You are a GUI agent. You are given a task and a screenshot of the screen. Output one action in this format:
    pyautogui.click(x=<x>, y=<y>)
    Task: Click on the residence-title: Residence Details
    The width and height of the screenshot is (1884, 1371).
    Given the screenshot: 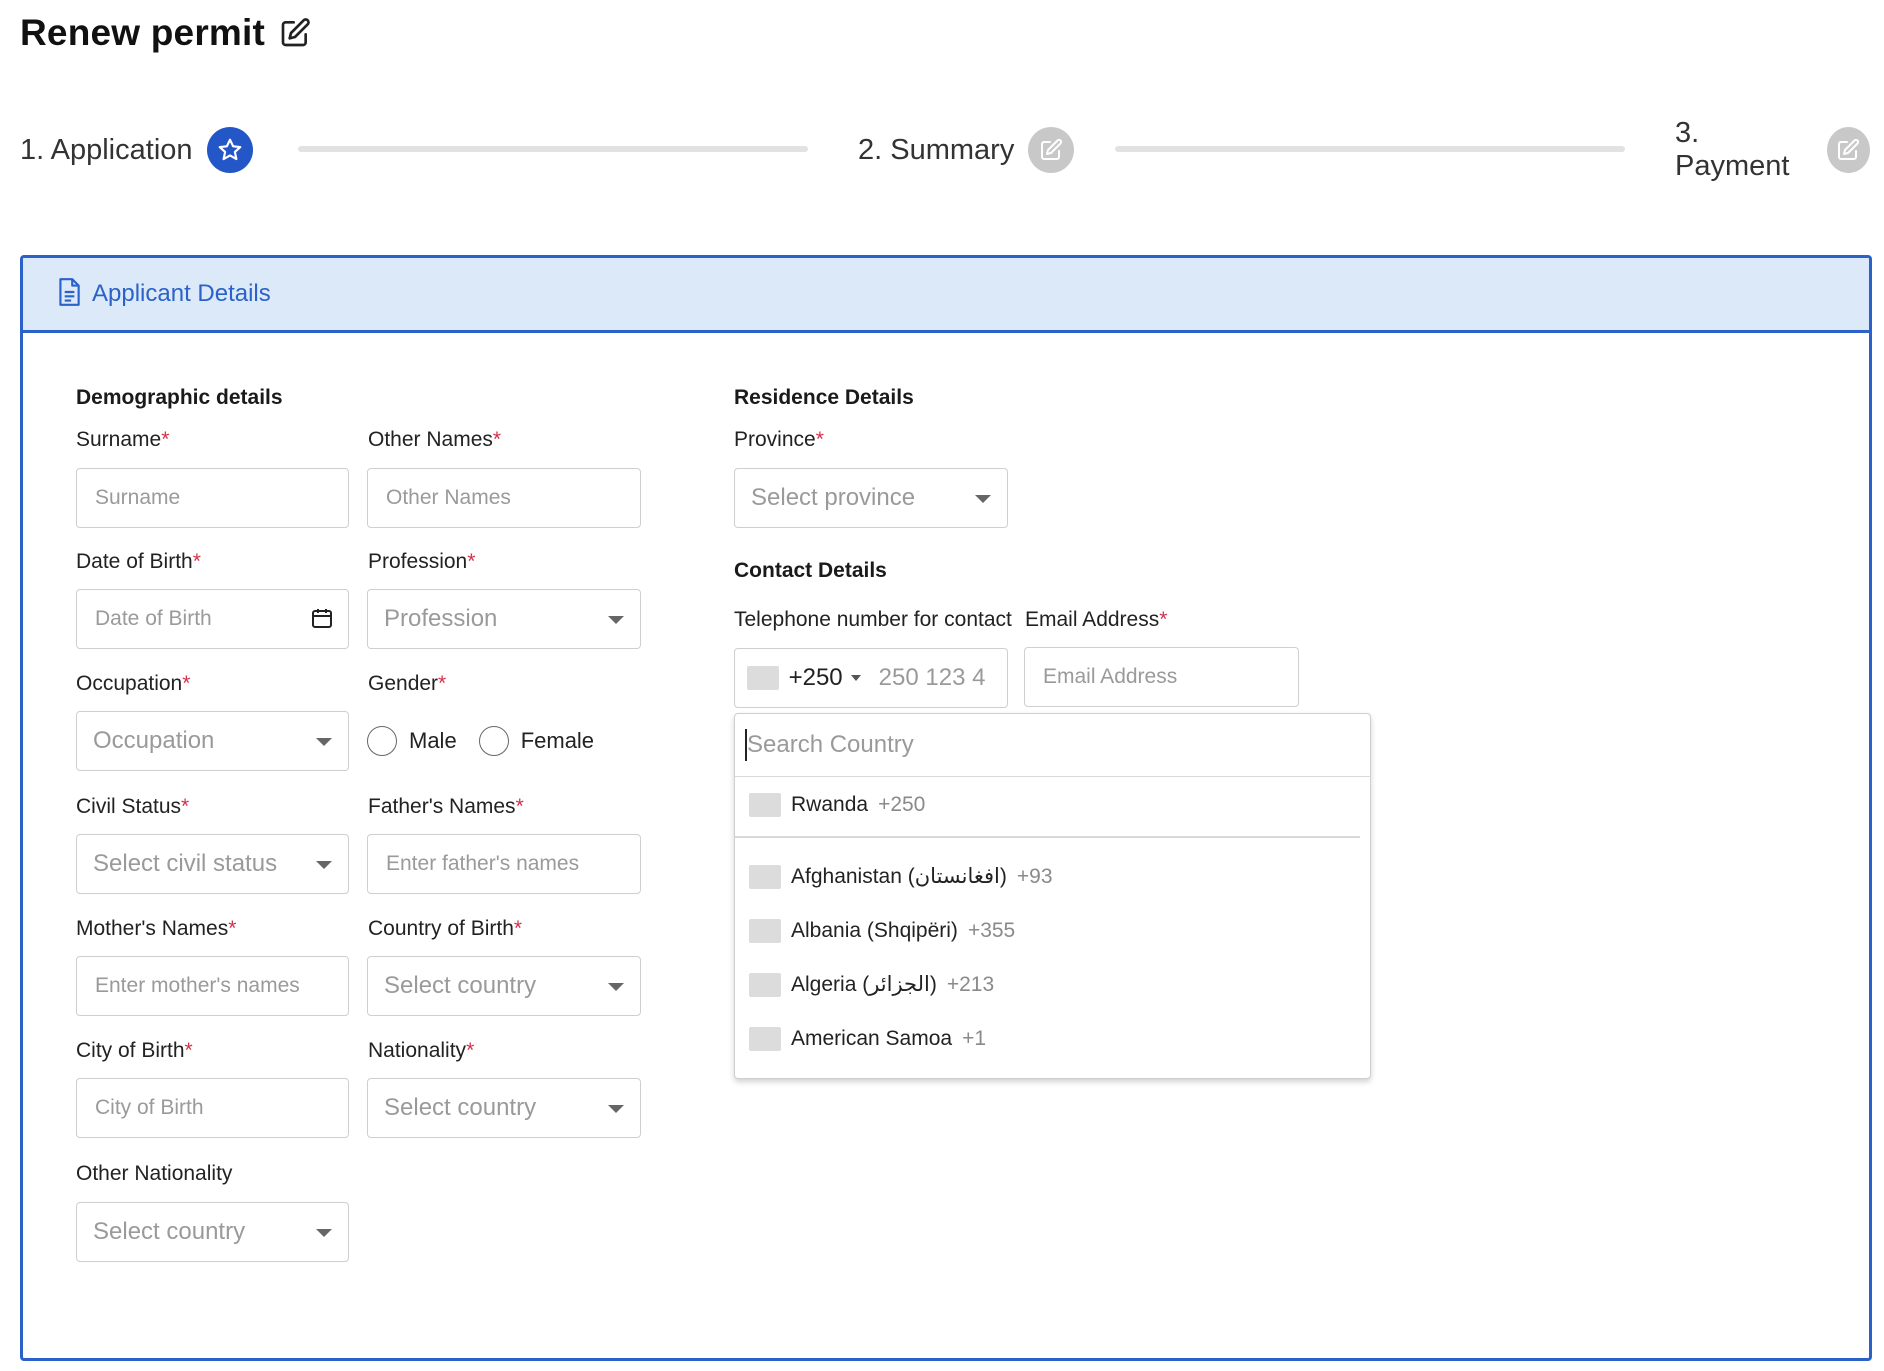 What is the action you would take?
    pyautogui.click(x=824, y=397)
    